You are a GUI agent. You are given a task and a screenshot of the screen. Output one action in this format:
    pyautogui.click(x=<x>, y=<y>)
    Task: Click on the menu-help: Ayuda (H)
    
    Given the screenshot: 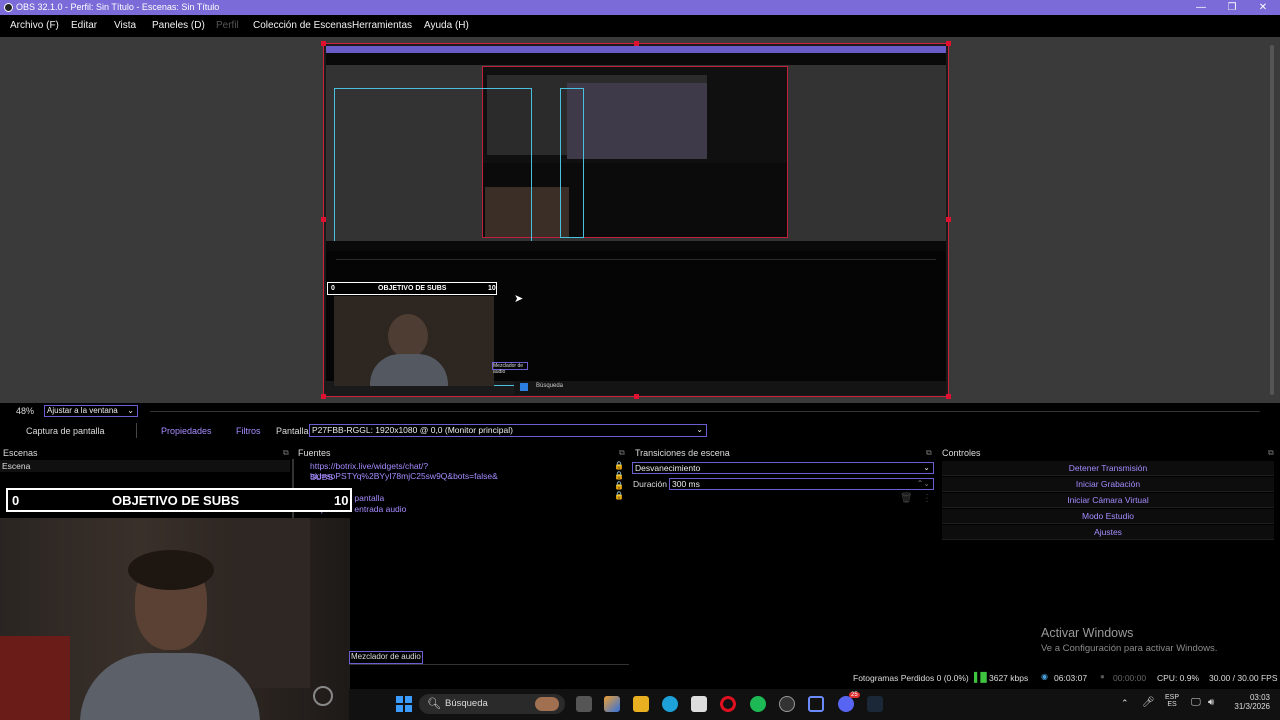 What is the action you would take?
    pyautogui.click(x=446, y=25)
    